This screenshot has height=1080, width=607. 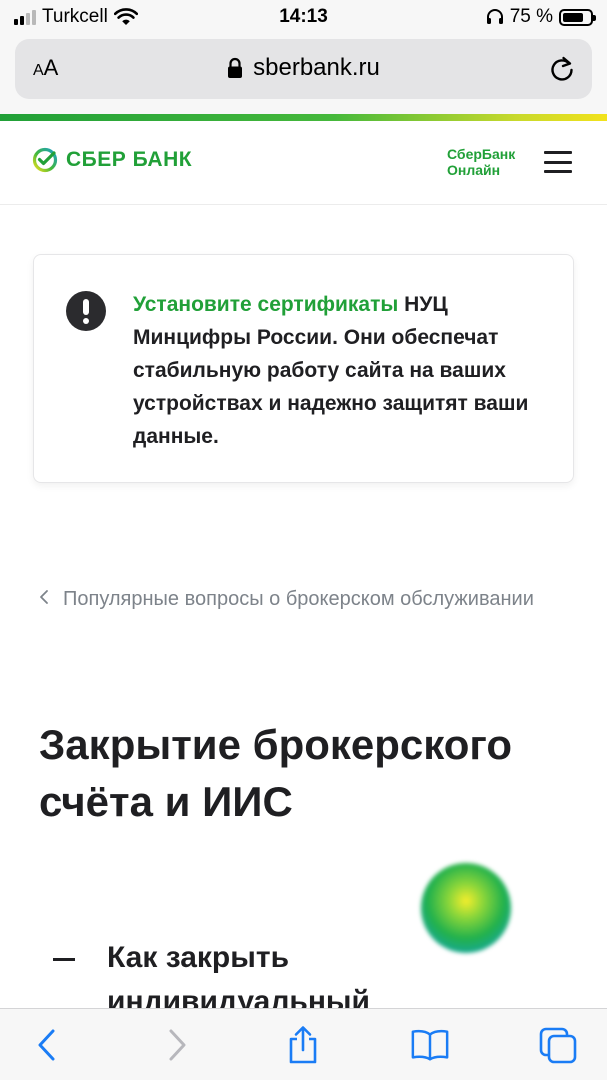 I want to click on install-certificates-link: Установите сертификаты, so click(x=265, y=304).